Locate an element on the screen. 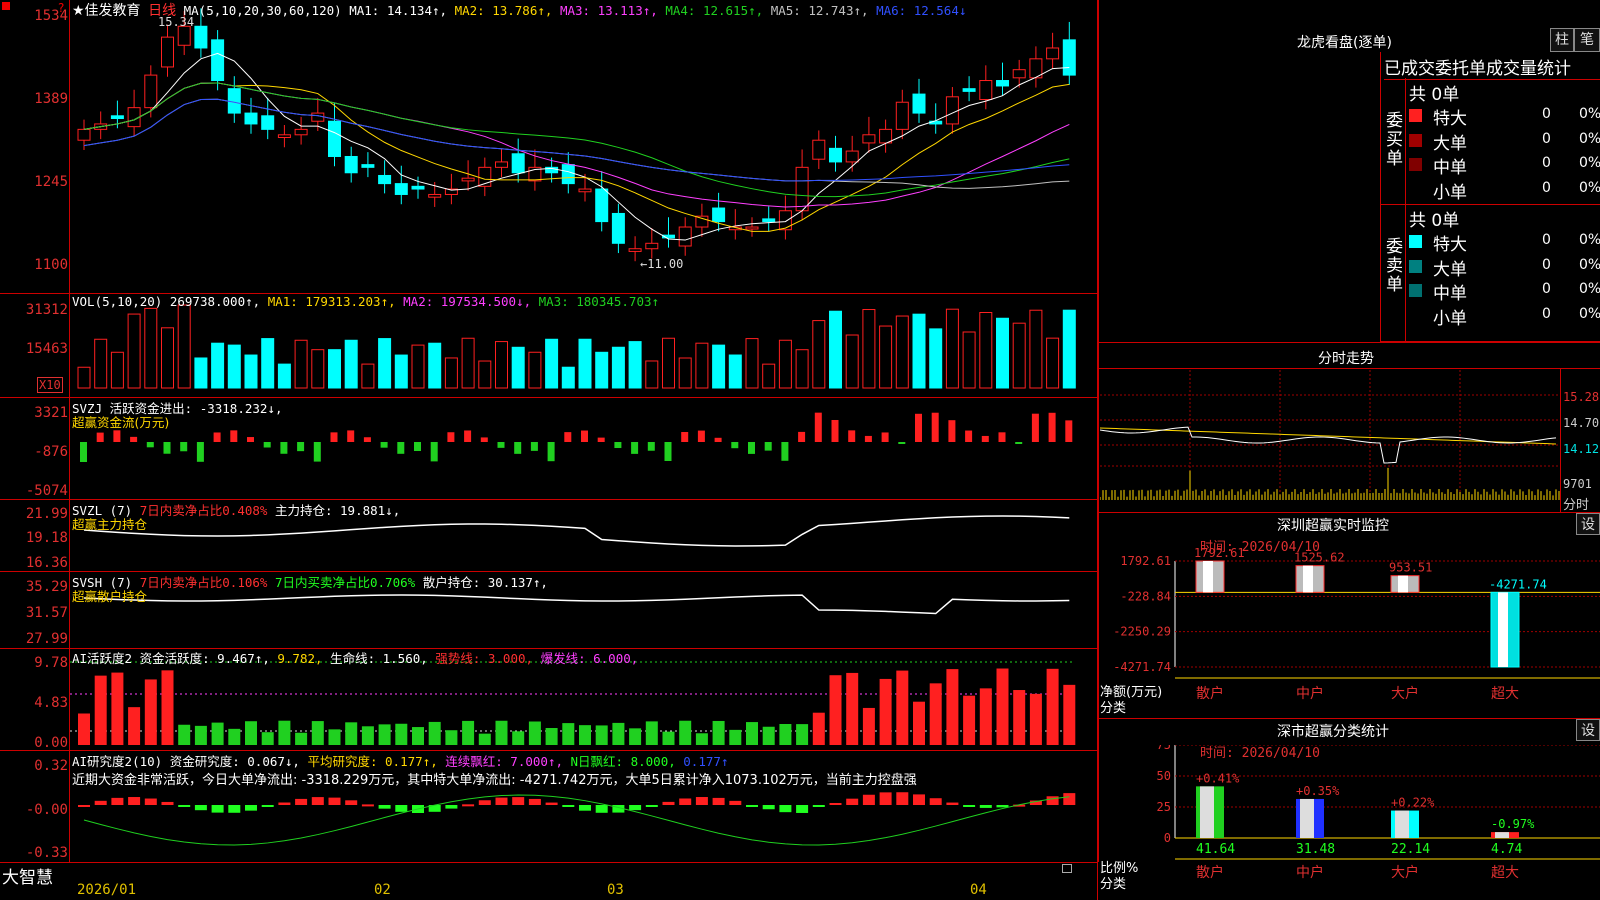 The width and height of the screenshot is (1600, 900). svsh-subtitle: 超赢散户持仓 is located at coordinates (110, 596).